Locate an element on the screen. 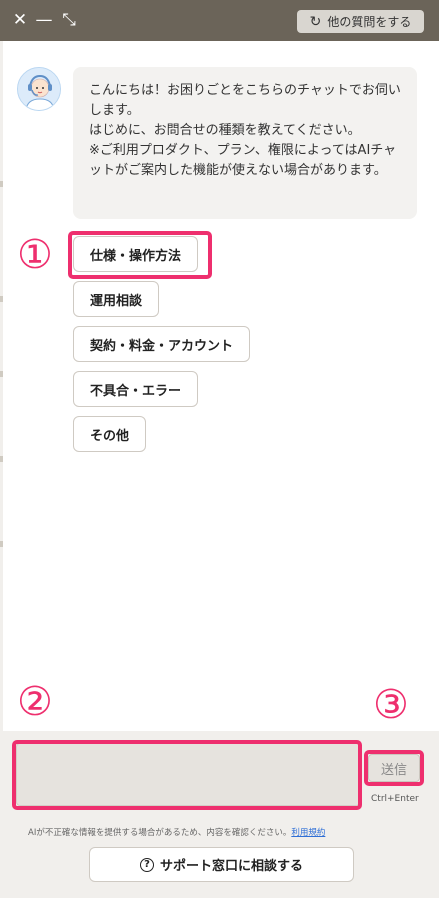 The image size is (439, 898). refresh-icon: ↻ is located at coordinates (315, 21).